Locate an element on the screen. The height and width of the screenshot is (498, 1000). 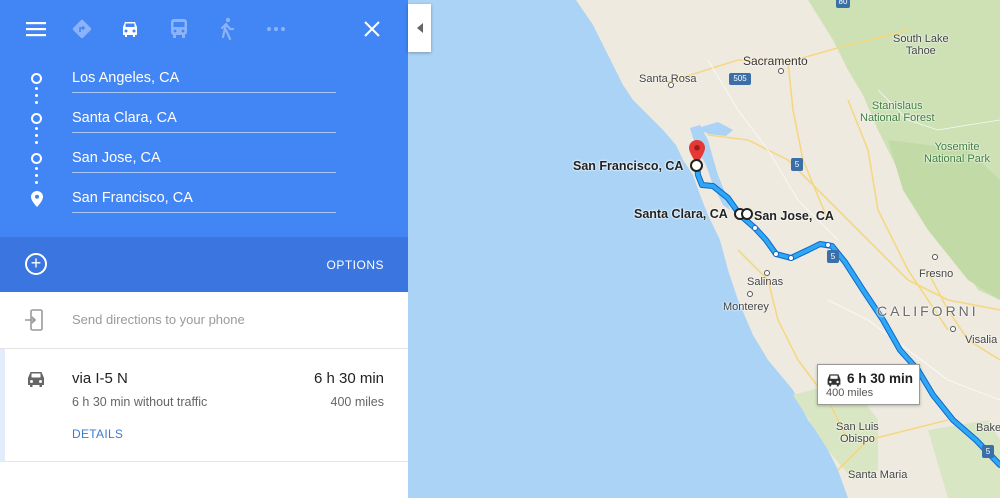
map-label-sacramento: Sacramento is located at coordinates (775, 61).